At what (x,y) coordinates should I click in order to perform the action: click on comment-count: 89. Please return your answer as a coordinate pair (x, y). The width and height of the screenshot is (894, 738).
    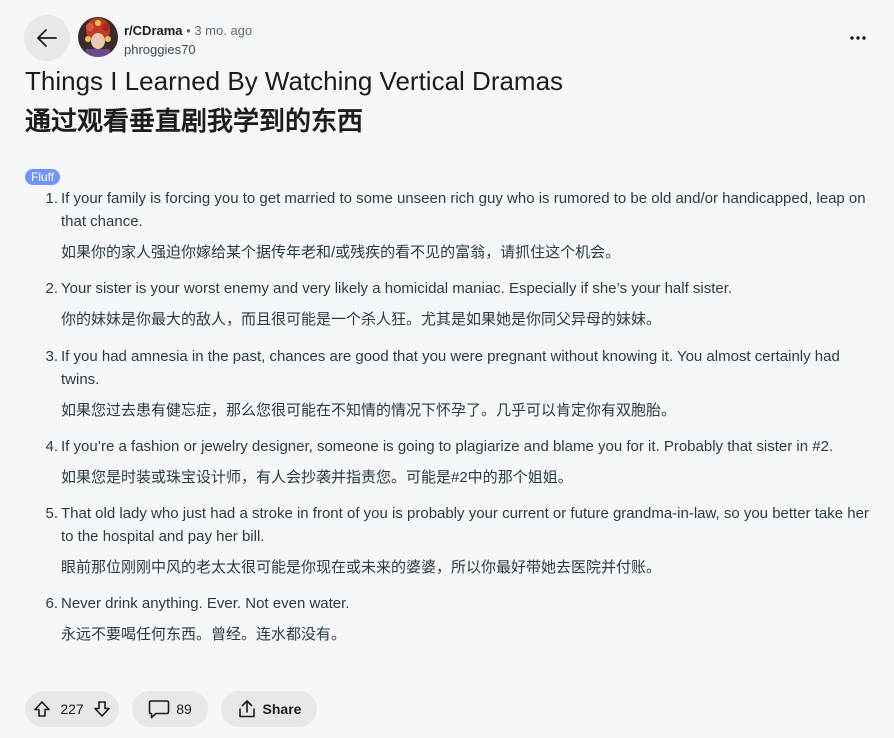
    Looking at the image, I should click on (184, 709).